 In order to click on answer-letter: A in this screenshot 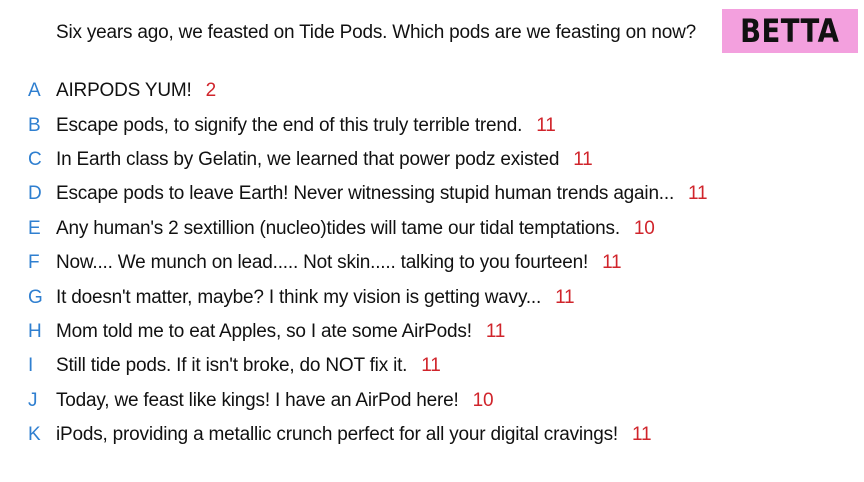, I will do `click(34, 91)`.